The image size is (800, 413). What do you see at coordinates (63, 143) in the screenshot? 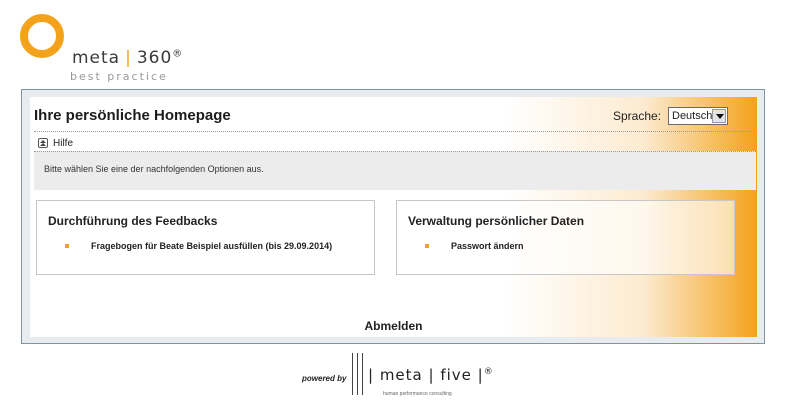
I see `help-label: Hilfe` at bounding box center [63, 143].